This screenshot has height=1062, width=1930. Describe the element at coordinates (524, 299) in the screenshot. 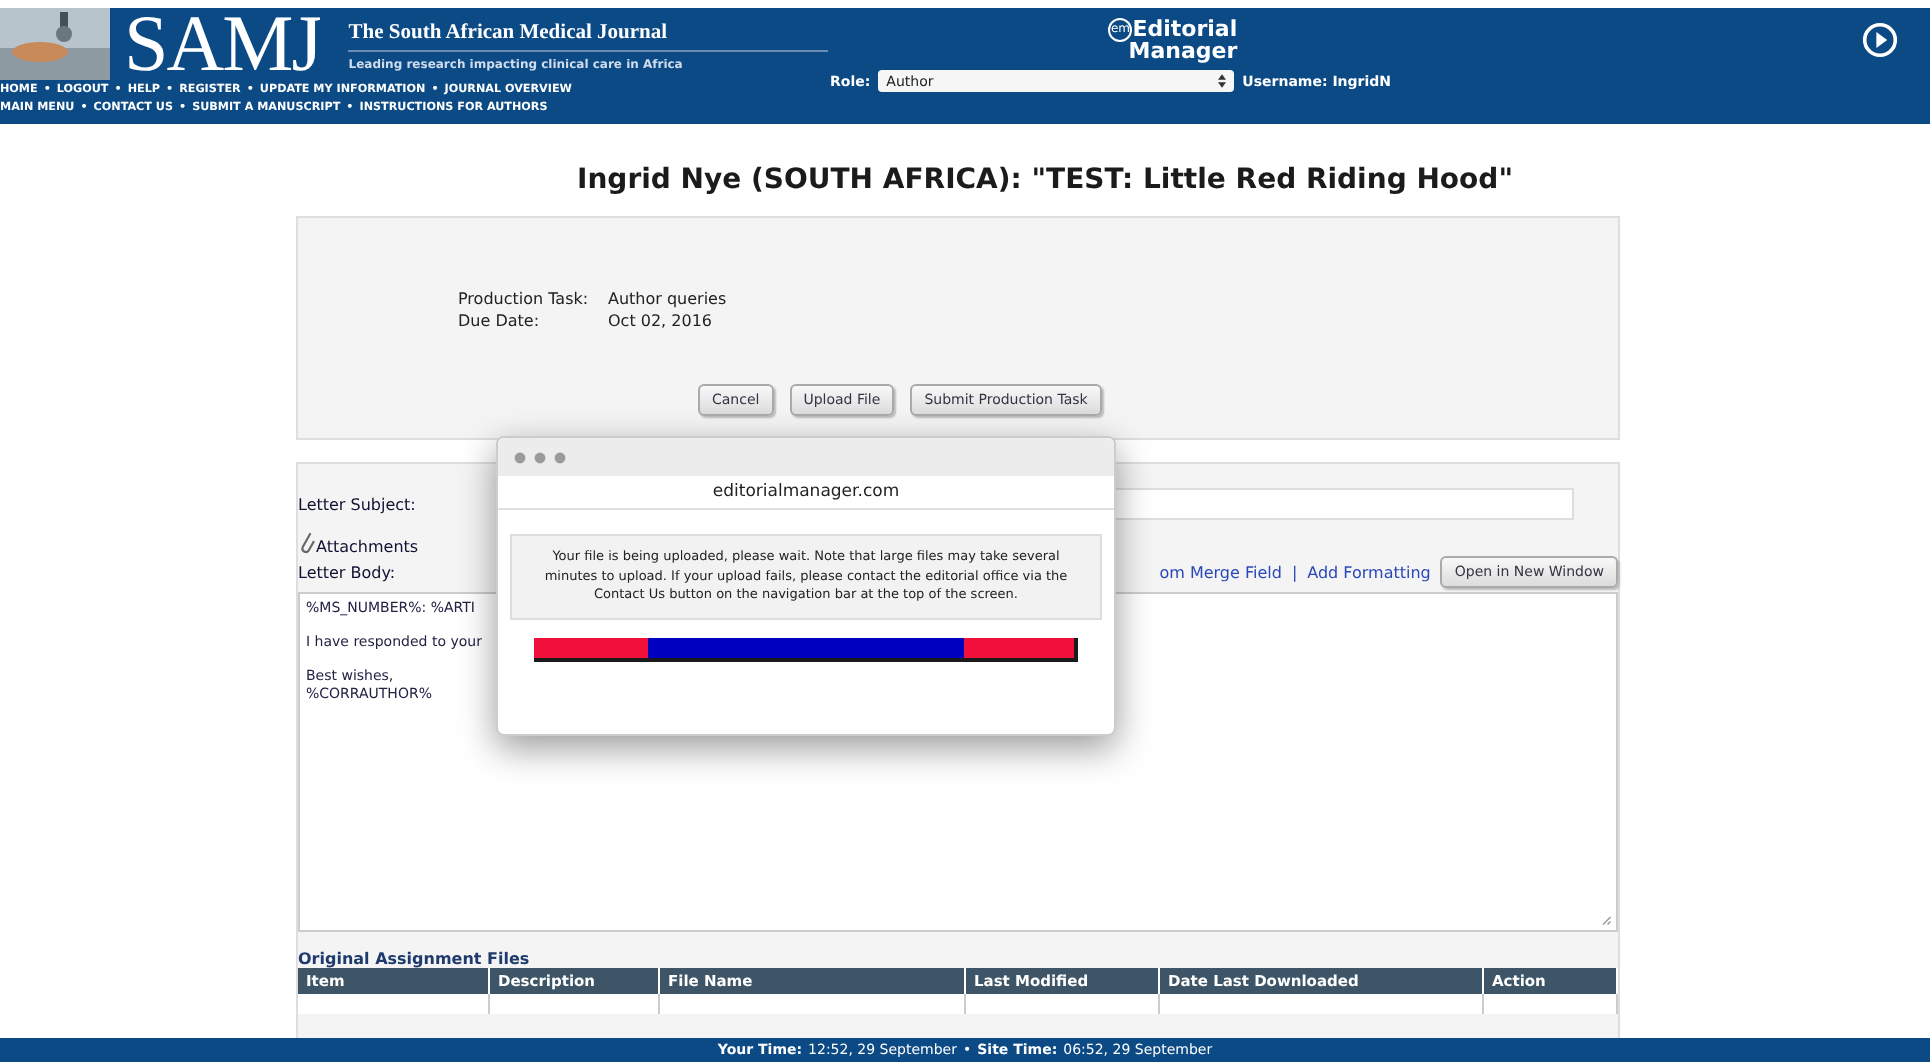

I see `field-label: Production Task:` at that location.